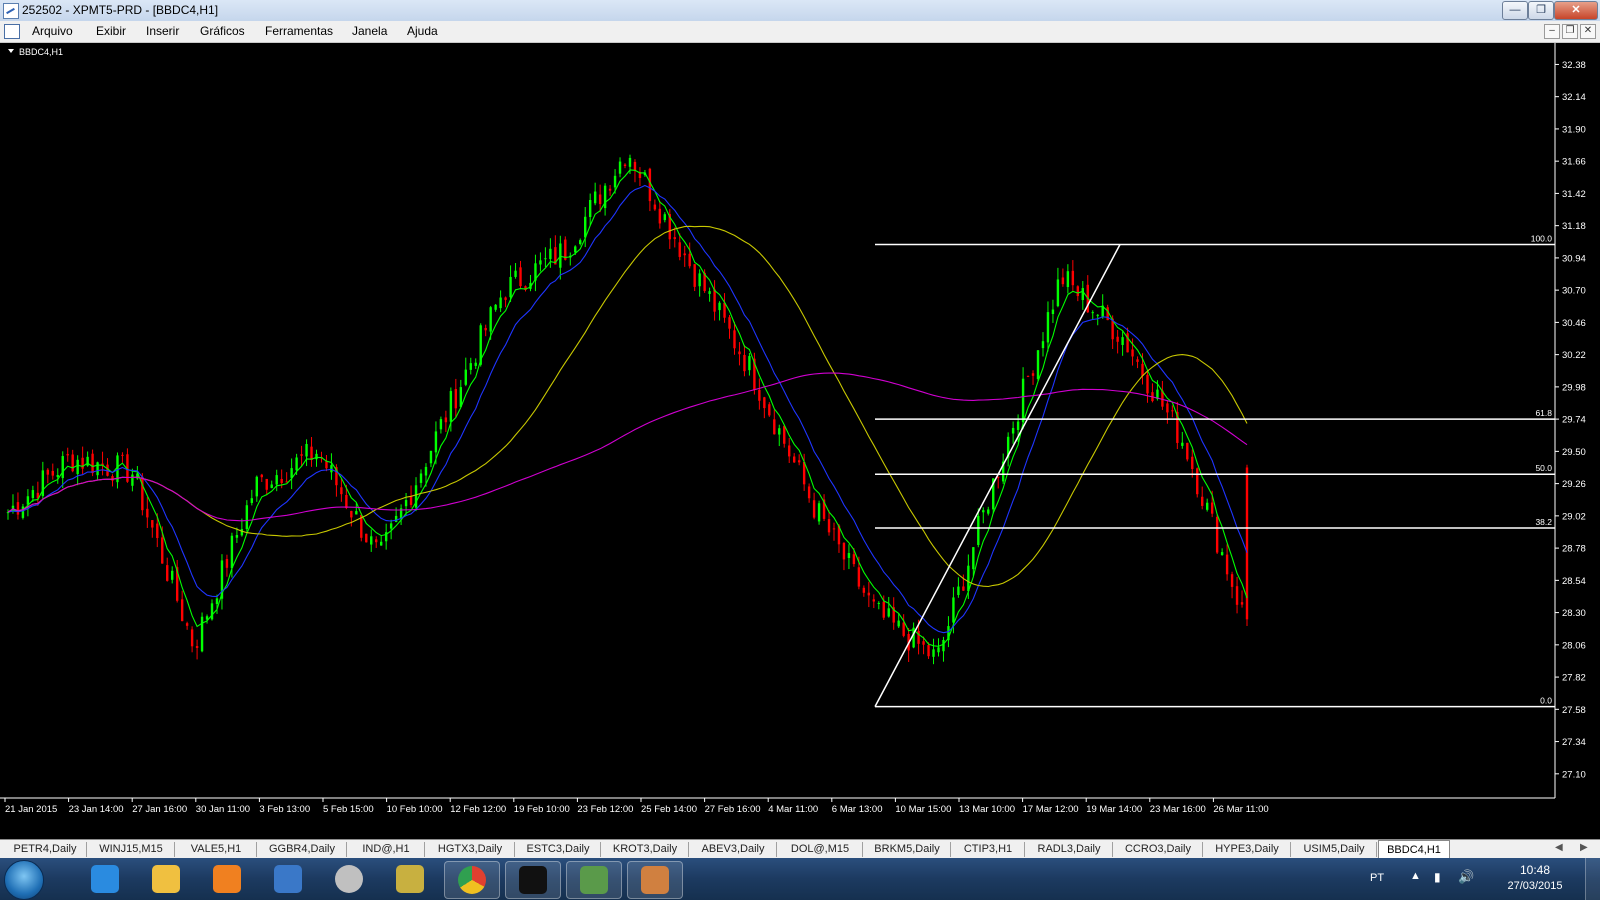 The width and height of the screenshot is (1600, 900). What do you see at coordinates (166, 879) in the screenshot?
I see `folder-taskbar-button` at bounding box center [166, 879].